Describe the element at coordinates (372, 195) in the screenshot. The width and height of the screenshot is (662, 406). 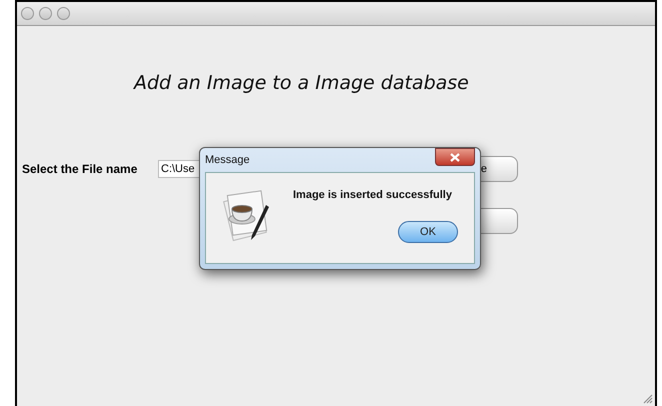
I see `dialog-message: Image is inserted successfully` at that location.